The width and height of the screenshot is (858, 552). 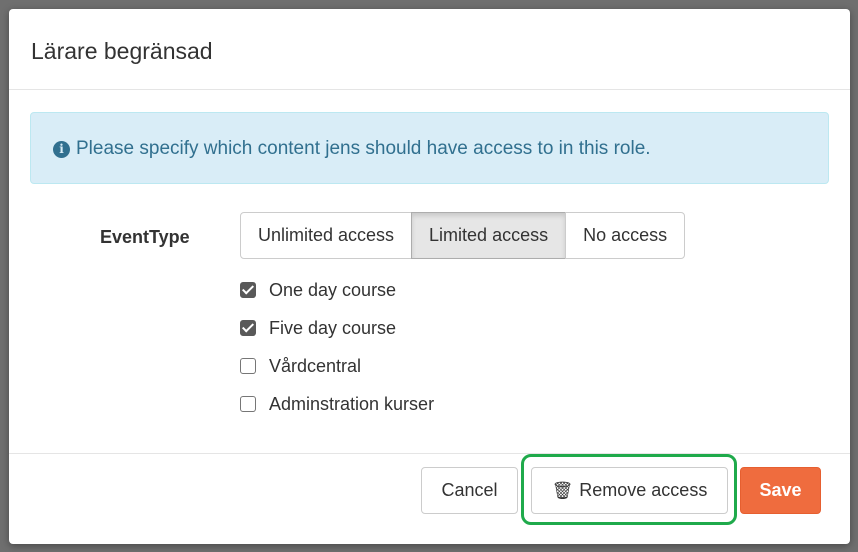 I want to click on info-icon: i, so click(x=61, y=149).